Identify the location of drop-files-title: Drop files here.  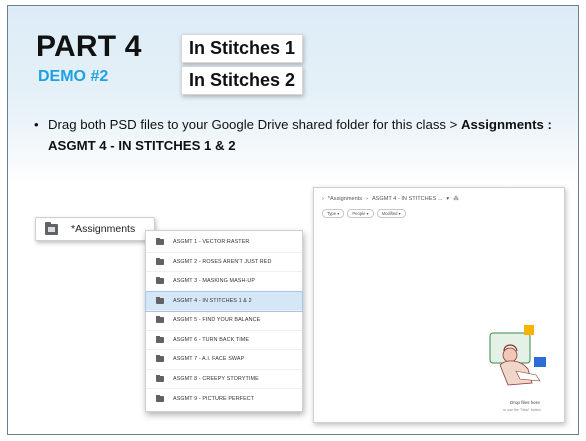
(525, 402).